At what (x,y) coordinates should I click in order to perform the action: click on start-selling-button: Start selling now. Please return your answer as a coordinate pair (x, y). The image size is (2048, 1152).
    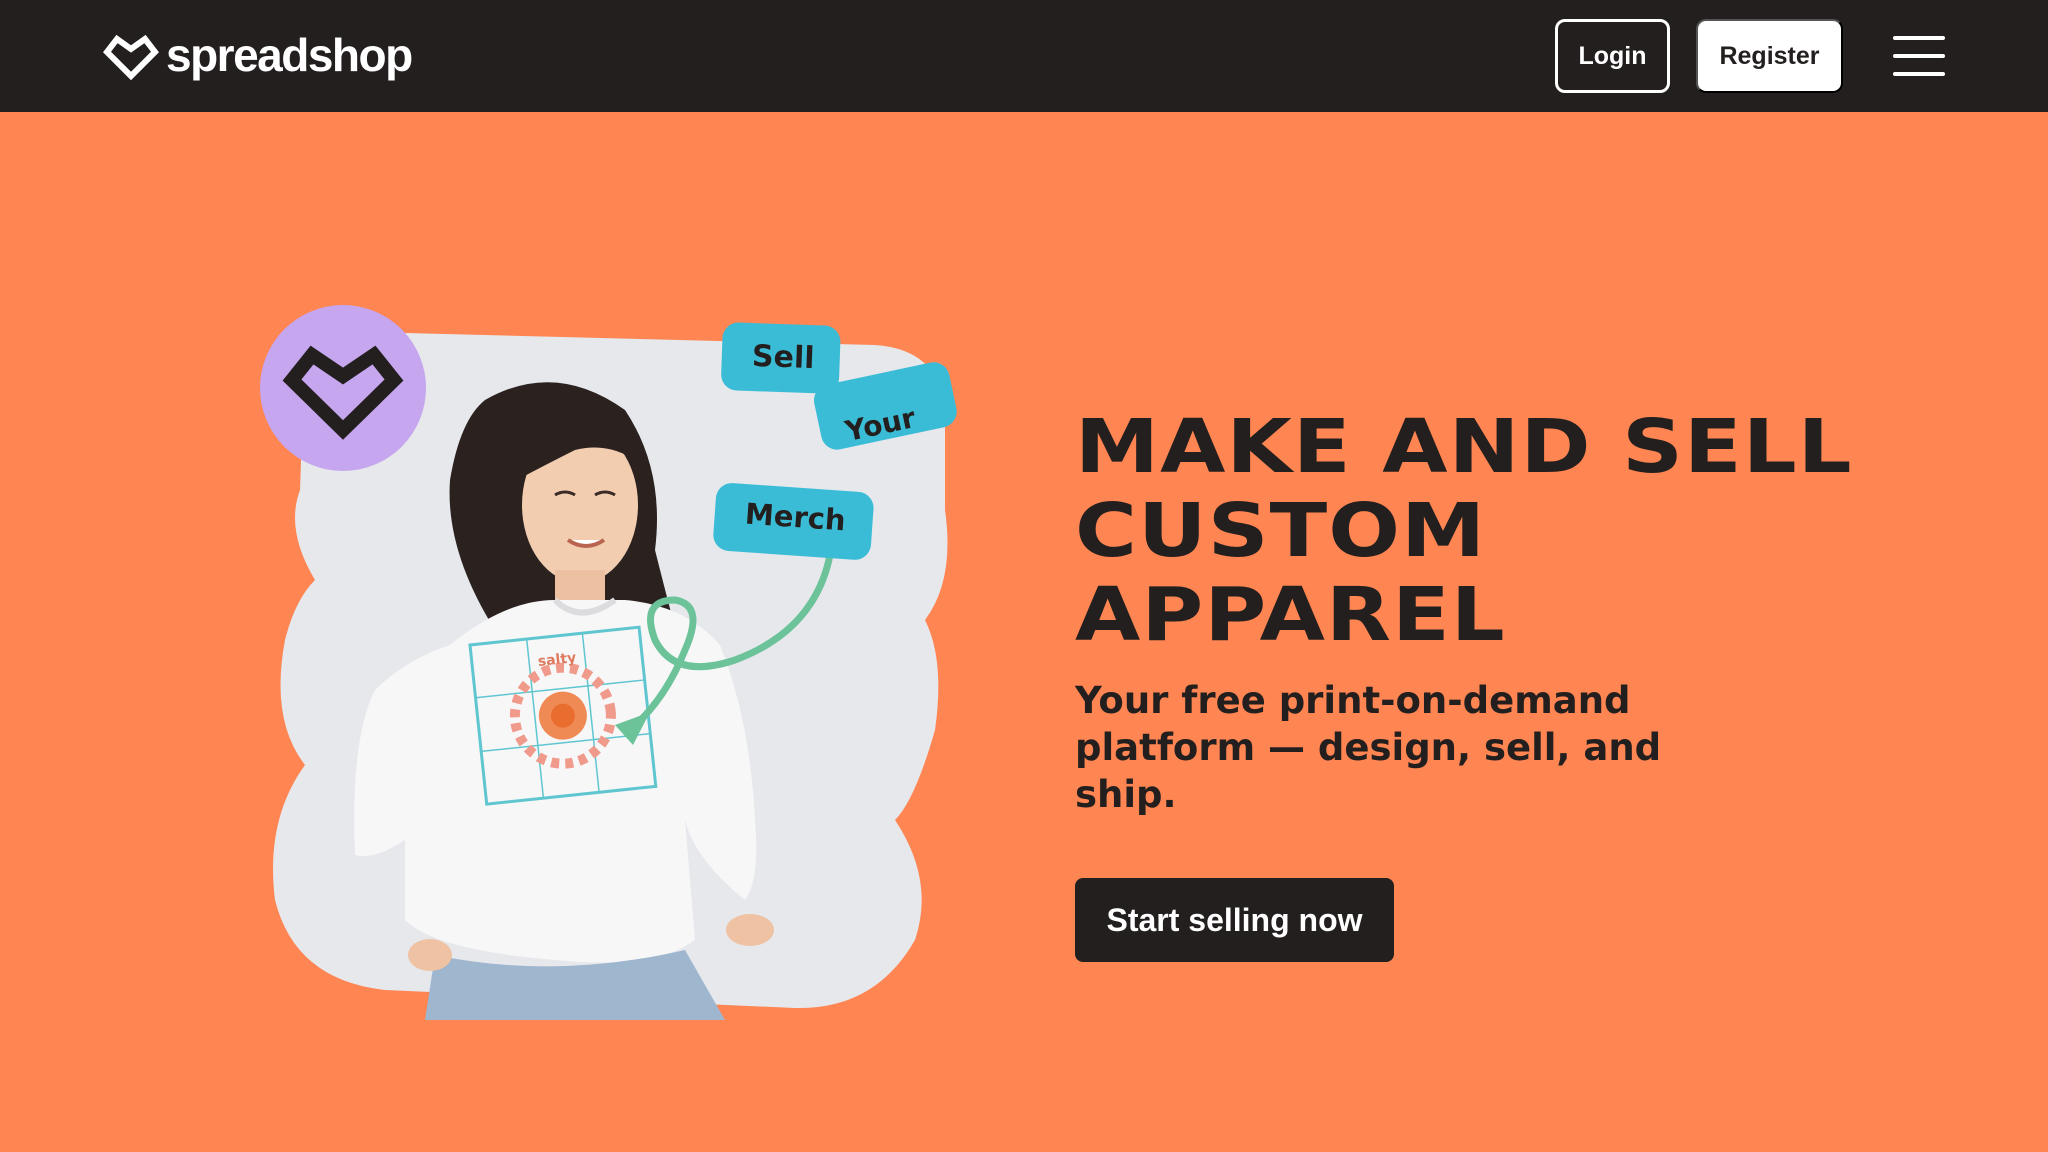
    Looking at the image, I should click on (1234, 920).